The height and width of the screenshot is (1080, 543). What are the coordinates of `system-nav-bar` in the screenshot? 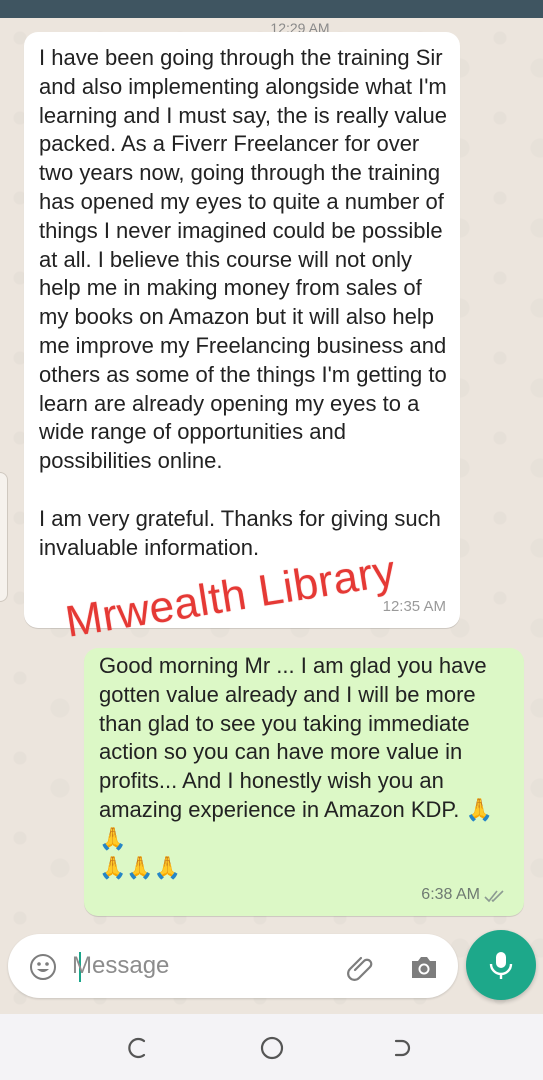 It's located at (271, 1047).